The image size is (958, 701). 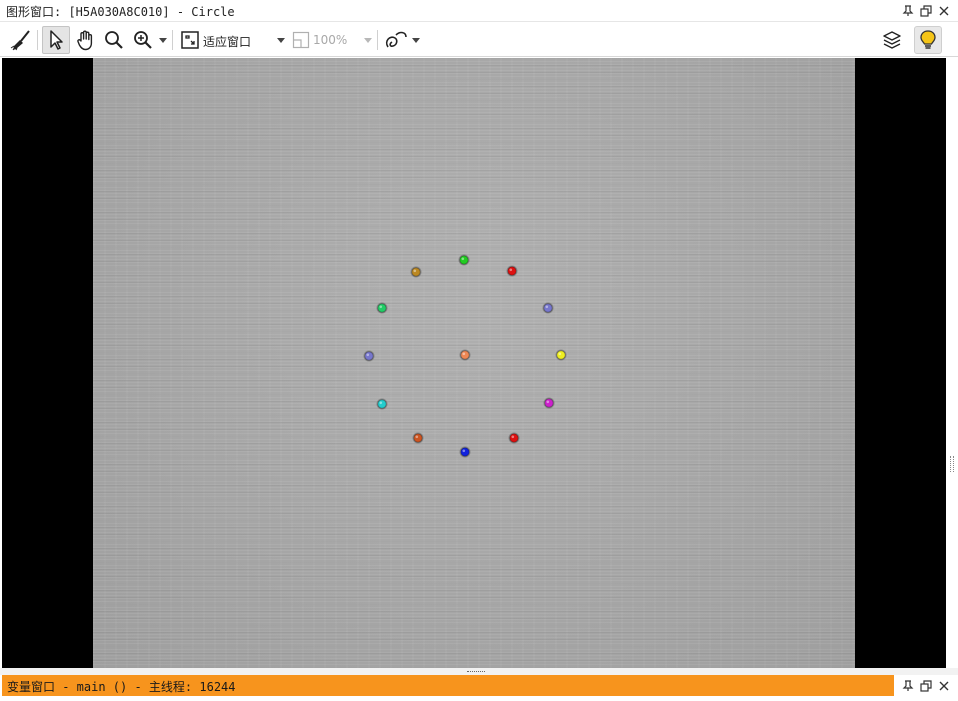 I want to click on variable-window-buttons, so click(x=926, y=686).